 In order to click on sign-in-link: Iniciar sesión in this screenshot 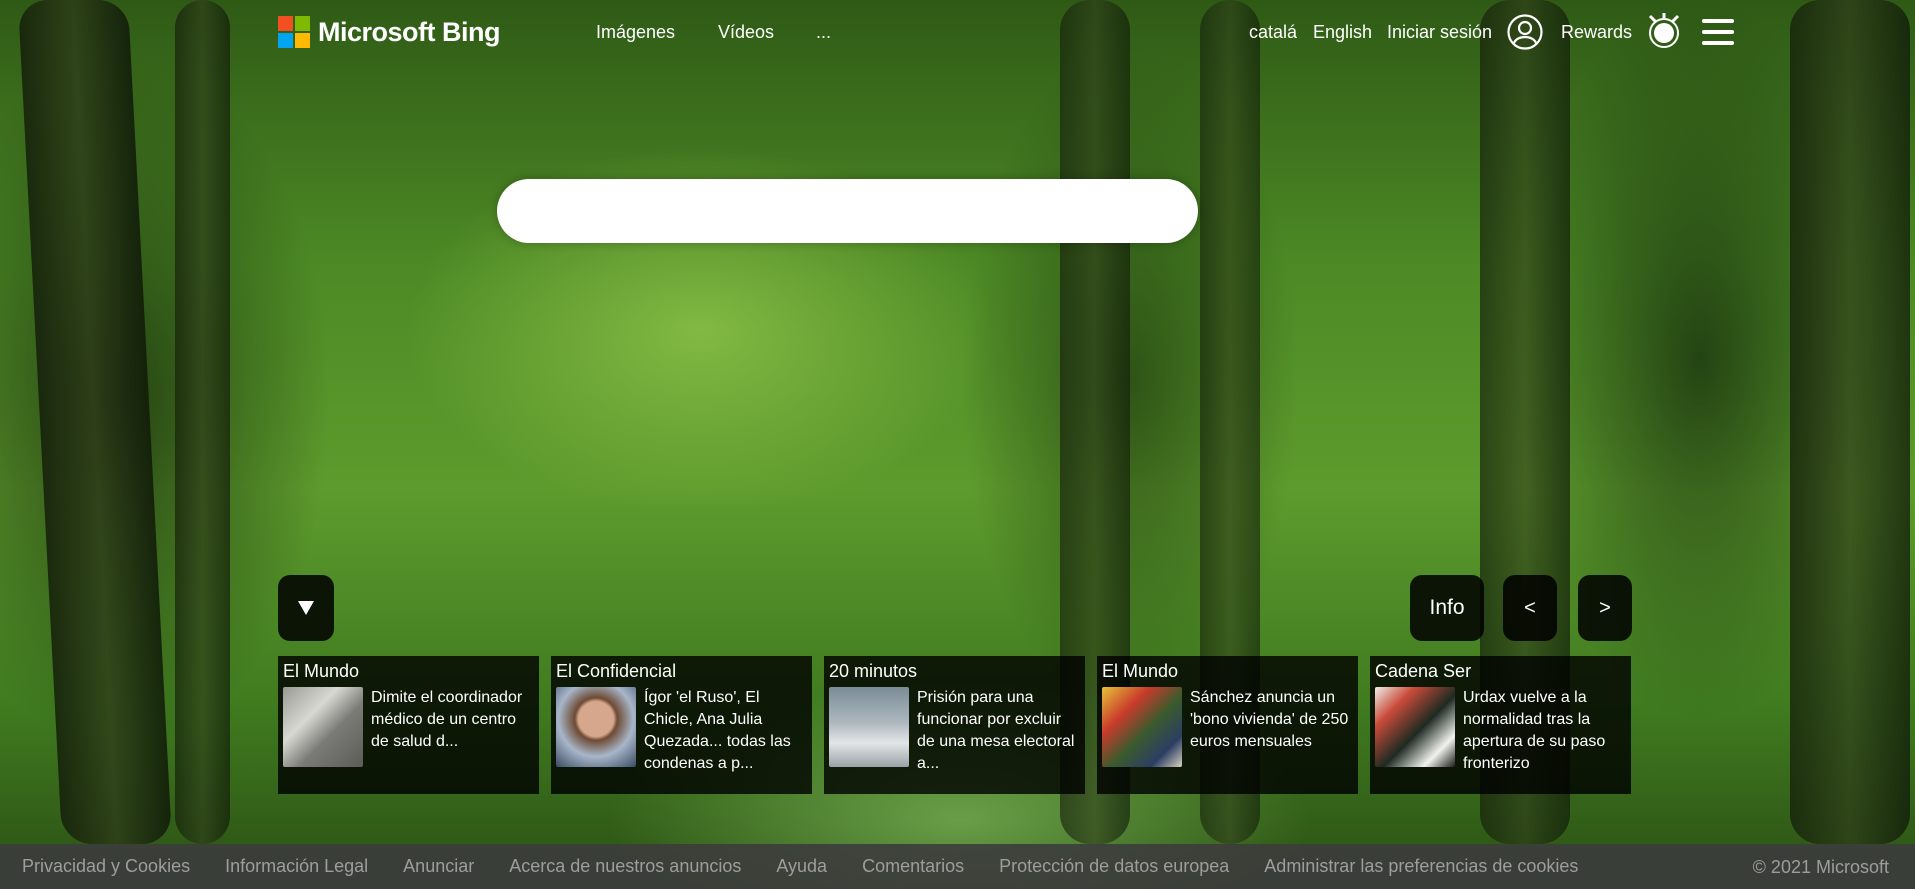, I will do `click(1439, 32)`.